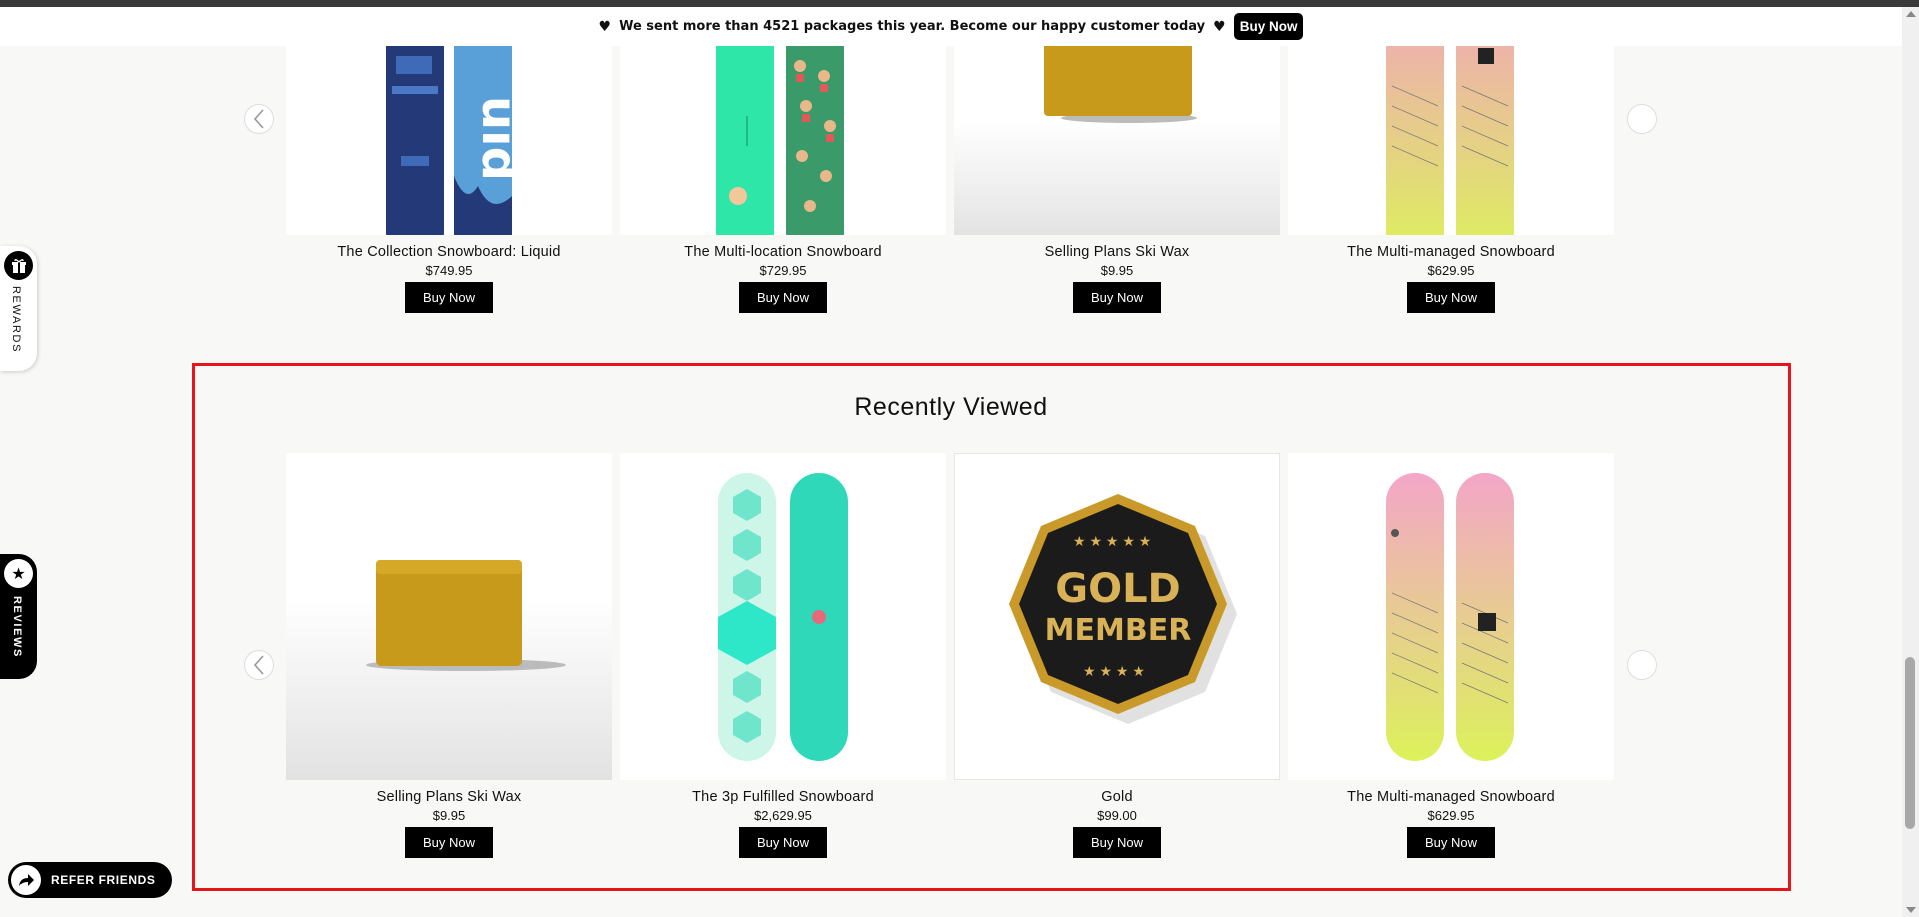  What do you see at coordinates (1911, 910) in the screenshot?
I see `scroll-down-icon` at bounding box center [1911, 910].